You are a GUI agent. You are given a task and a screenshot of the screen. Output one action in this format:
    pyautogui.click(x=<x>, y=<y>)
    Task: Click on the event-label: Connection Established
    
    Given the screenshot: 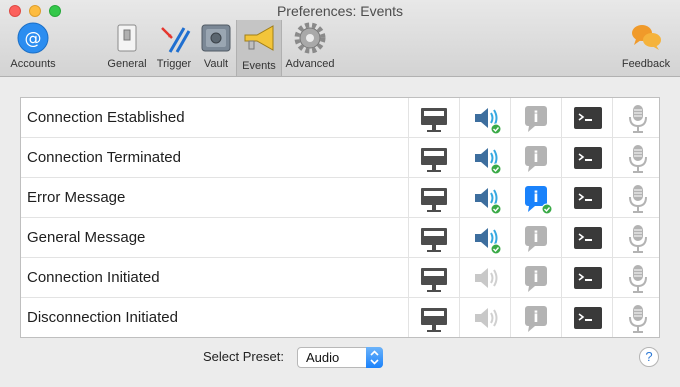 What is the action you would take?
    pyautogui.click(x=106, y=117)
    